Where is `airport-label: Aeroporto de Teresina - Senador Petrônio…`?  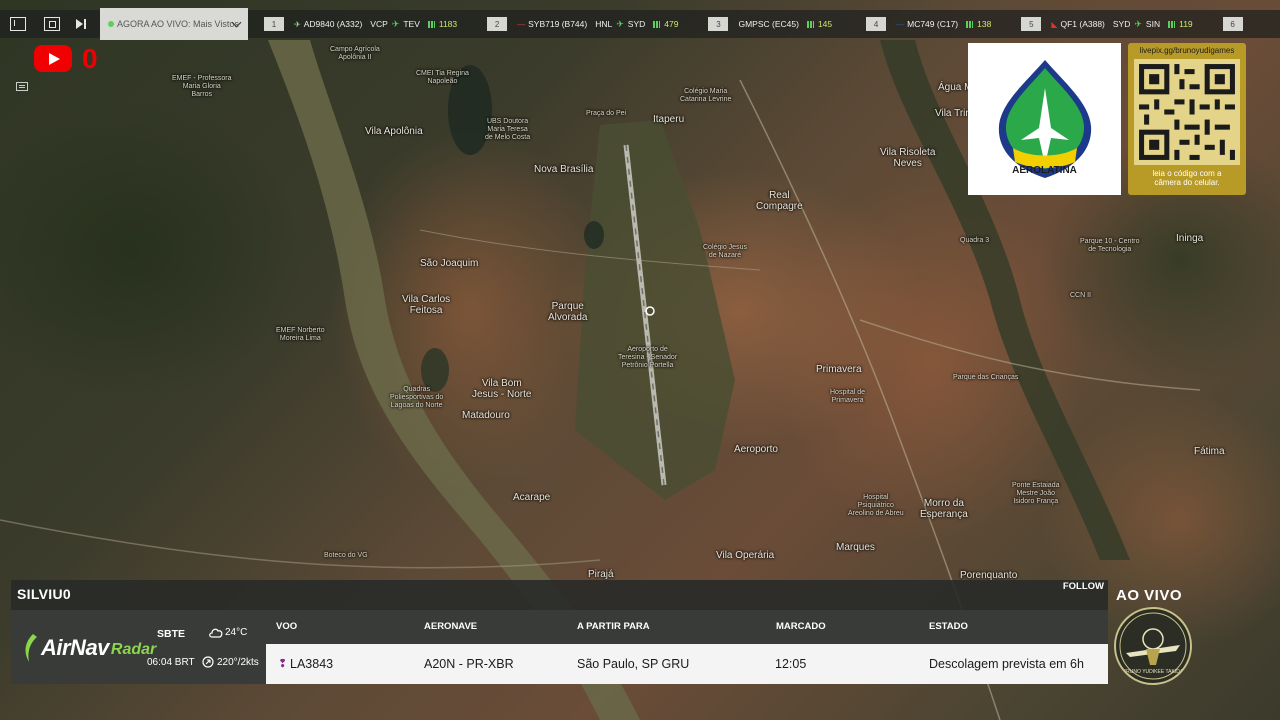
airport-label: Aeroporto de Teresina - Senador Petrônio… is located at coordinates (648, 357).